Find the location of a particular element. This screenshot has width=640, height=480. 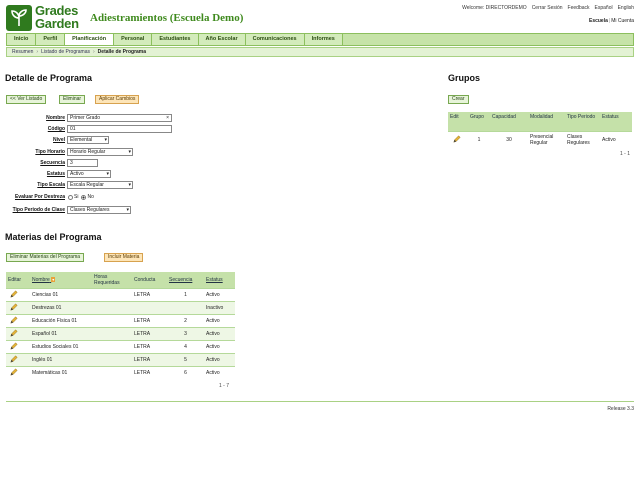

tab-comunicaciones: Comunicaciones is located at coordinates (275, 39).